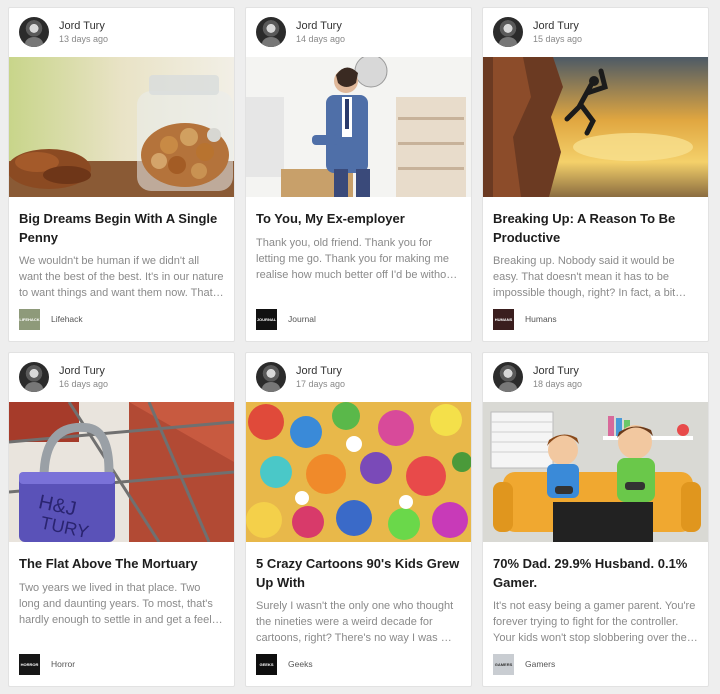  I want to click on category-link: HORROR Horror, so click(94, 665).